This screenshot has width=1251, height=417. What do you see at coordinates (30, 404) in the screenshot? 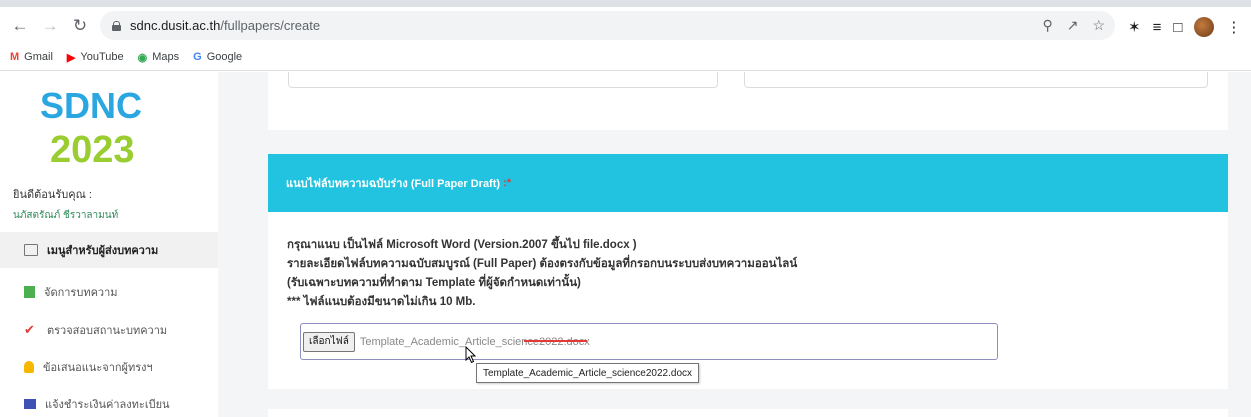
I see `cart-icon` at bounding box center [30, 404].